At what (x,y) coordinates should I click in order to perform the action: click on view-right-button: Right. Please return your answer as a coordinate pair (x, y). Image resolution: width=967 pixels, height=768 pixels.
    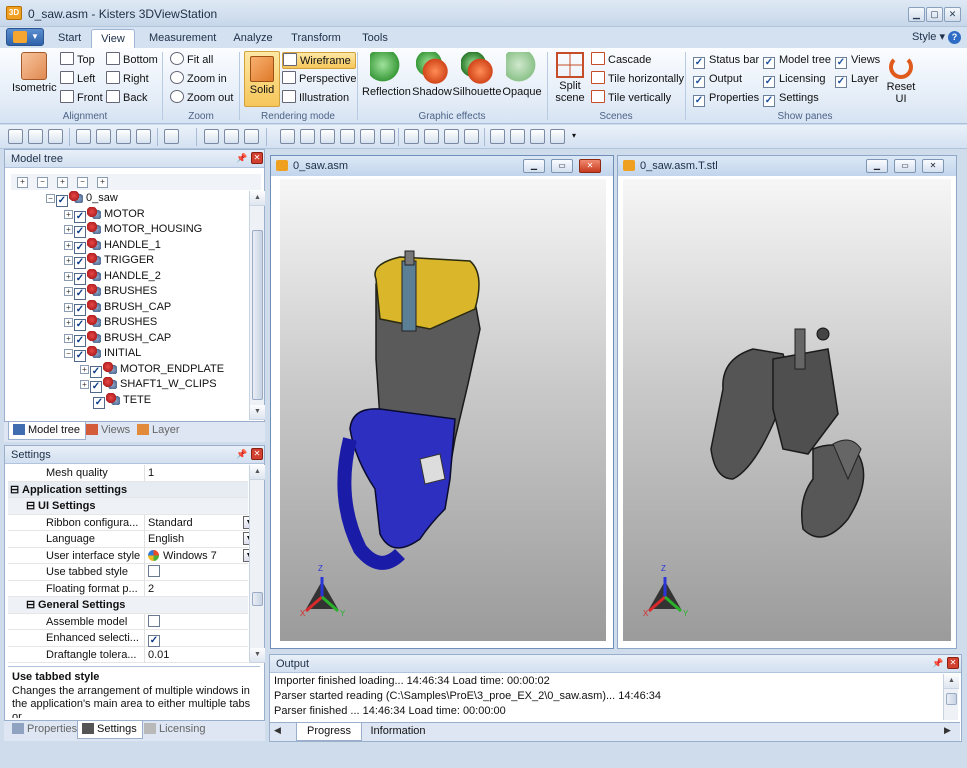
    Looking at the image, I should click on (127, 79).